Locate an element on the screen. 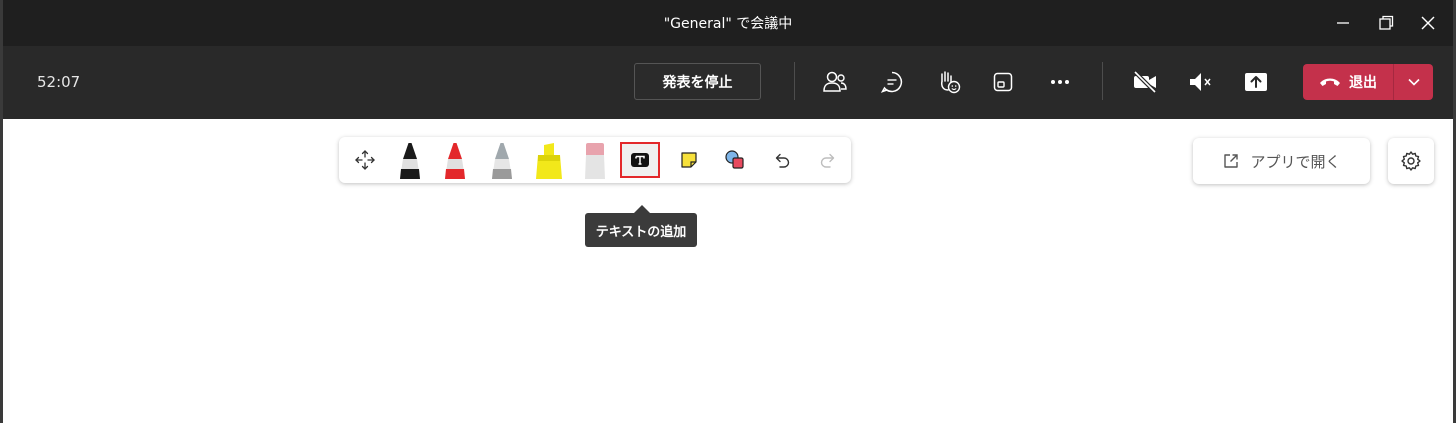 Image resolution: width=1456 pixels, height=423 pixels. close-button is located at coordinates (1428, 23).